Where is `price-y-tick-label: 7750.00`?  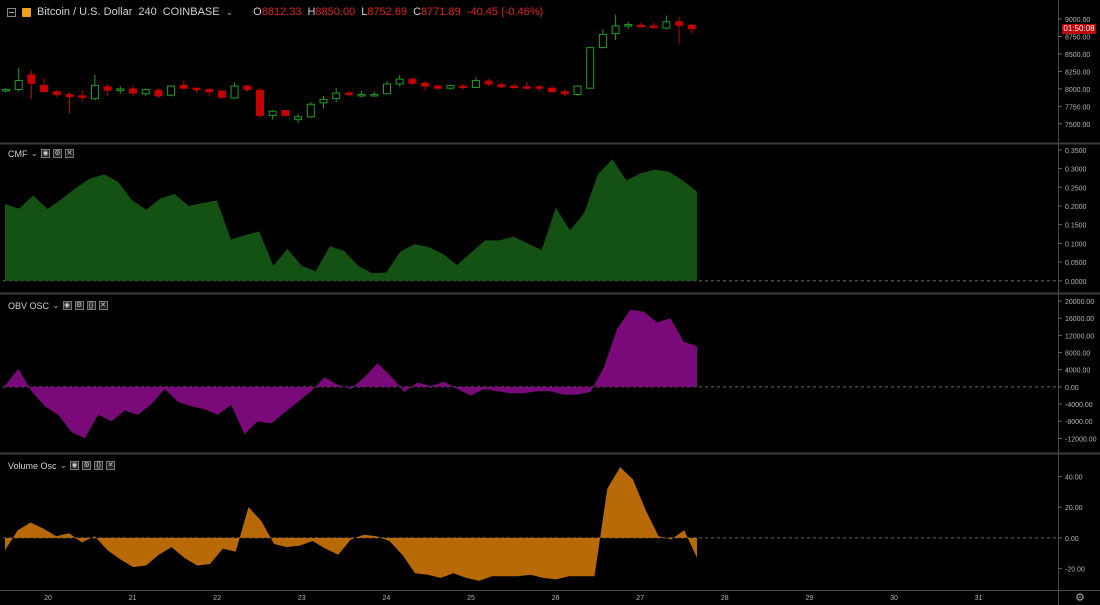 price-y-tick-label: 7750.00 is located at coordinates (1077, 107).